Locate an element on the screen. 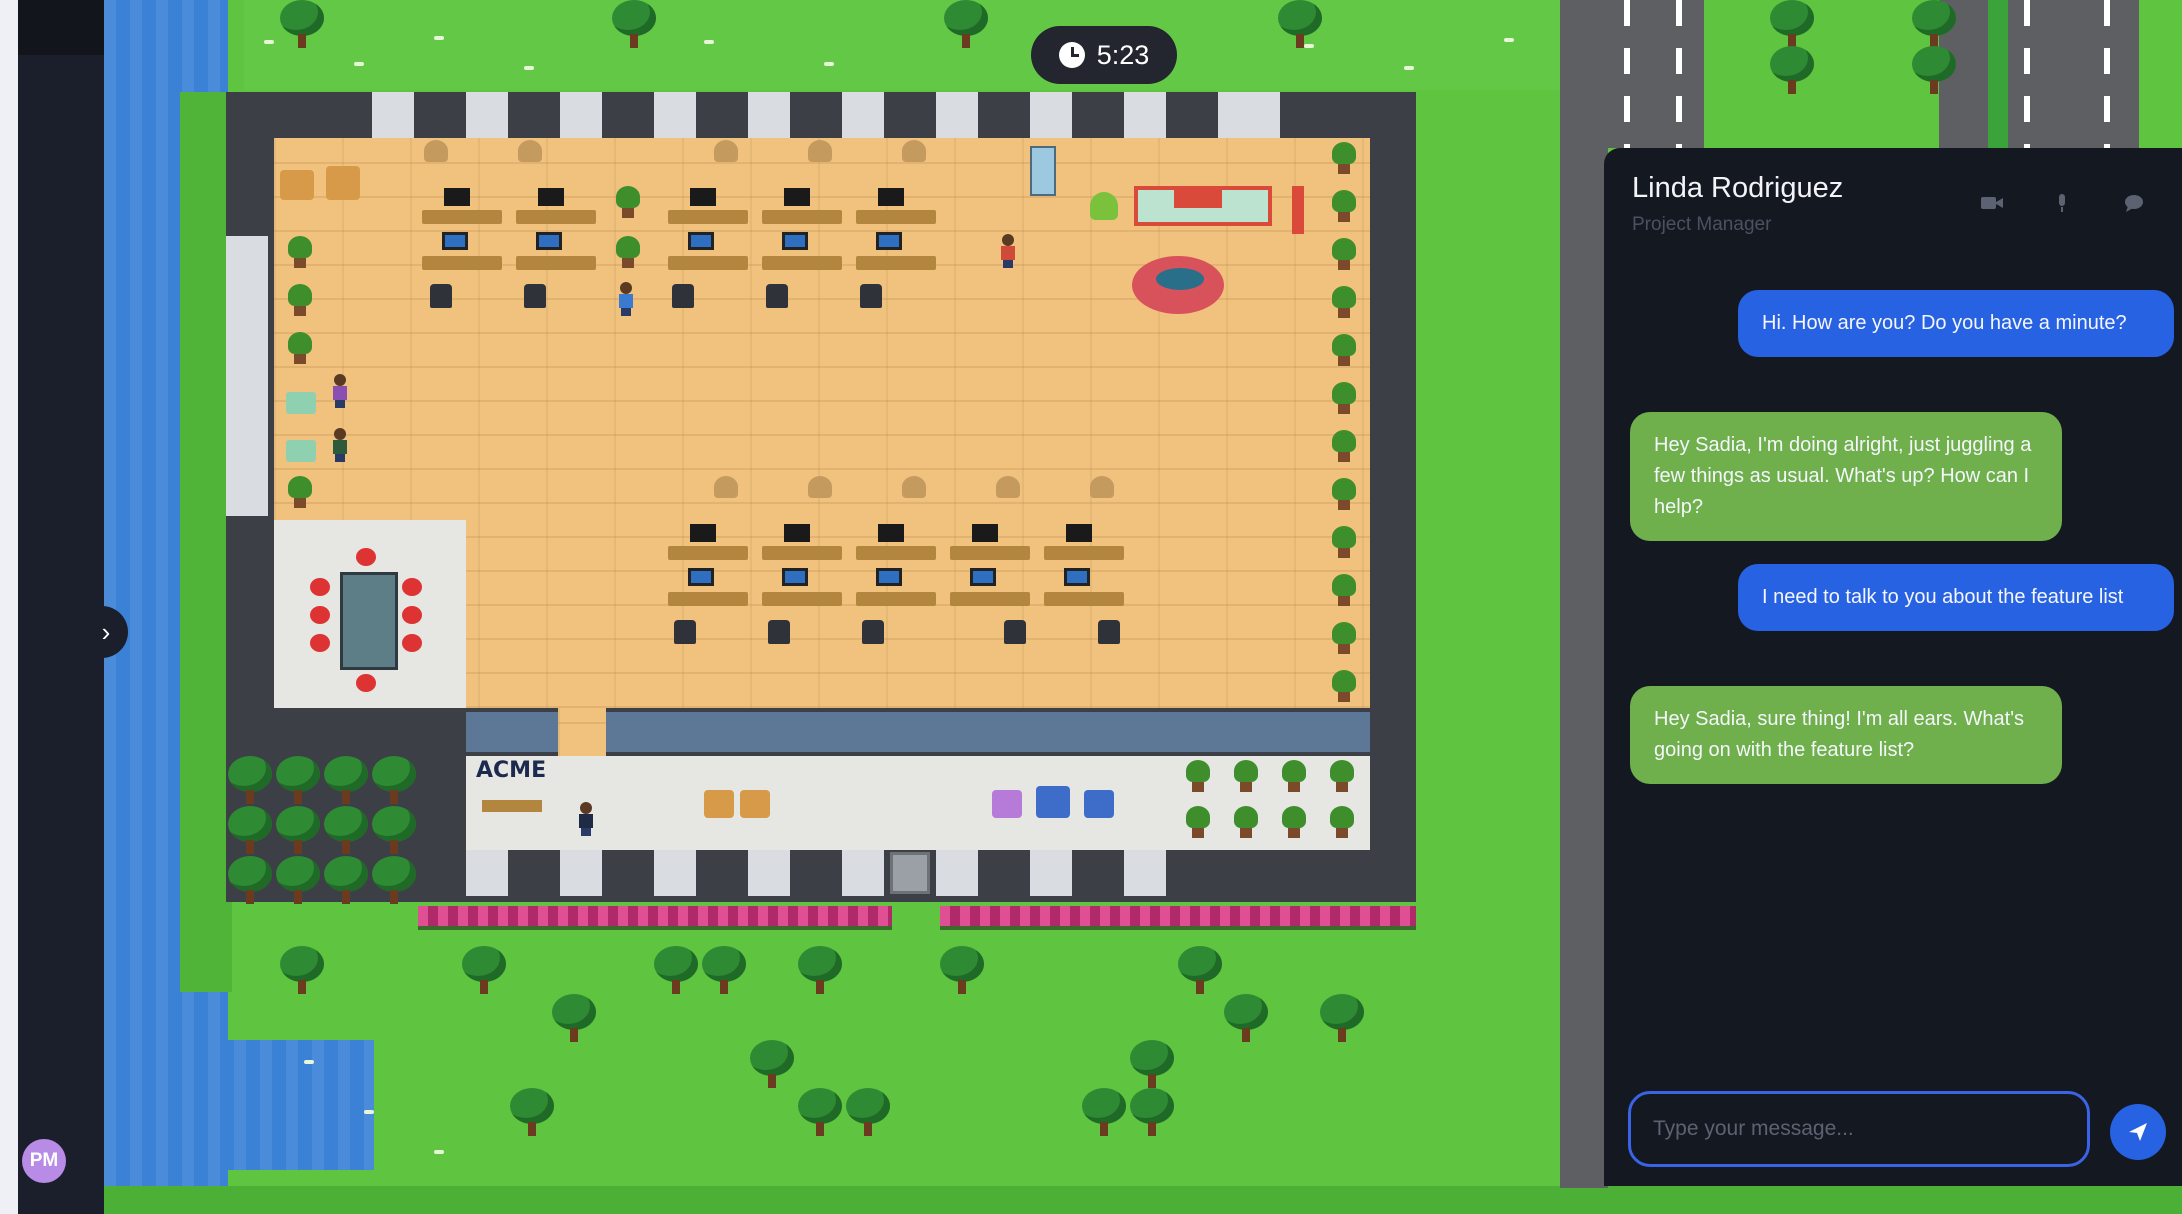 The height and width of the screenshot is (1214, 2182). clock-icon is located at coordinates (1071, 55).